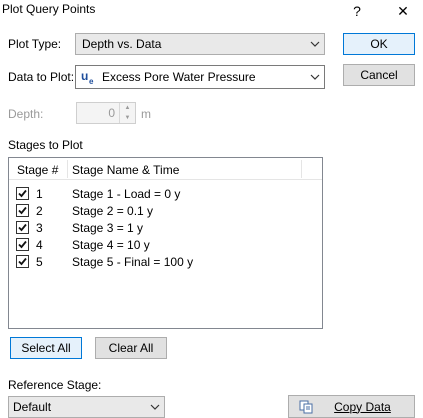  What do you see at coordinates (49, 9) in the screenshot?
I see `window-title: Plot Query Points` at bounding box center [49, 9].